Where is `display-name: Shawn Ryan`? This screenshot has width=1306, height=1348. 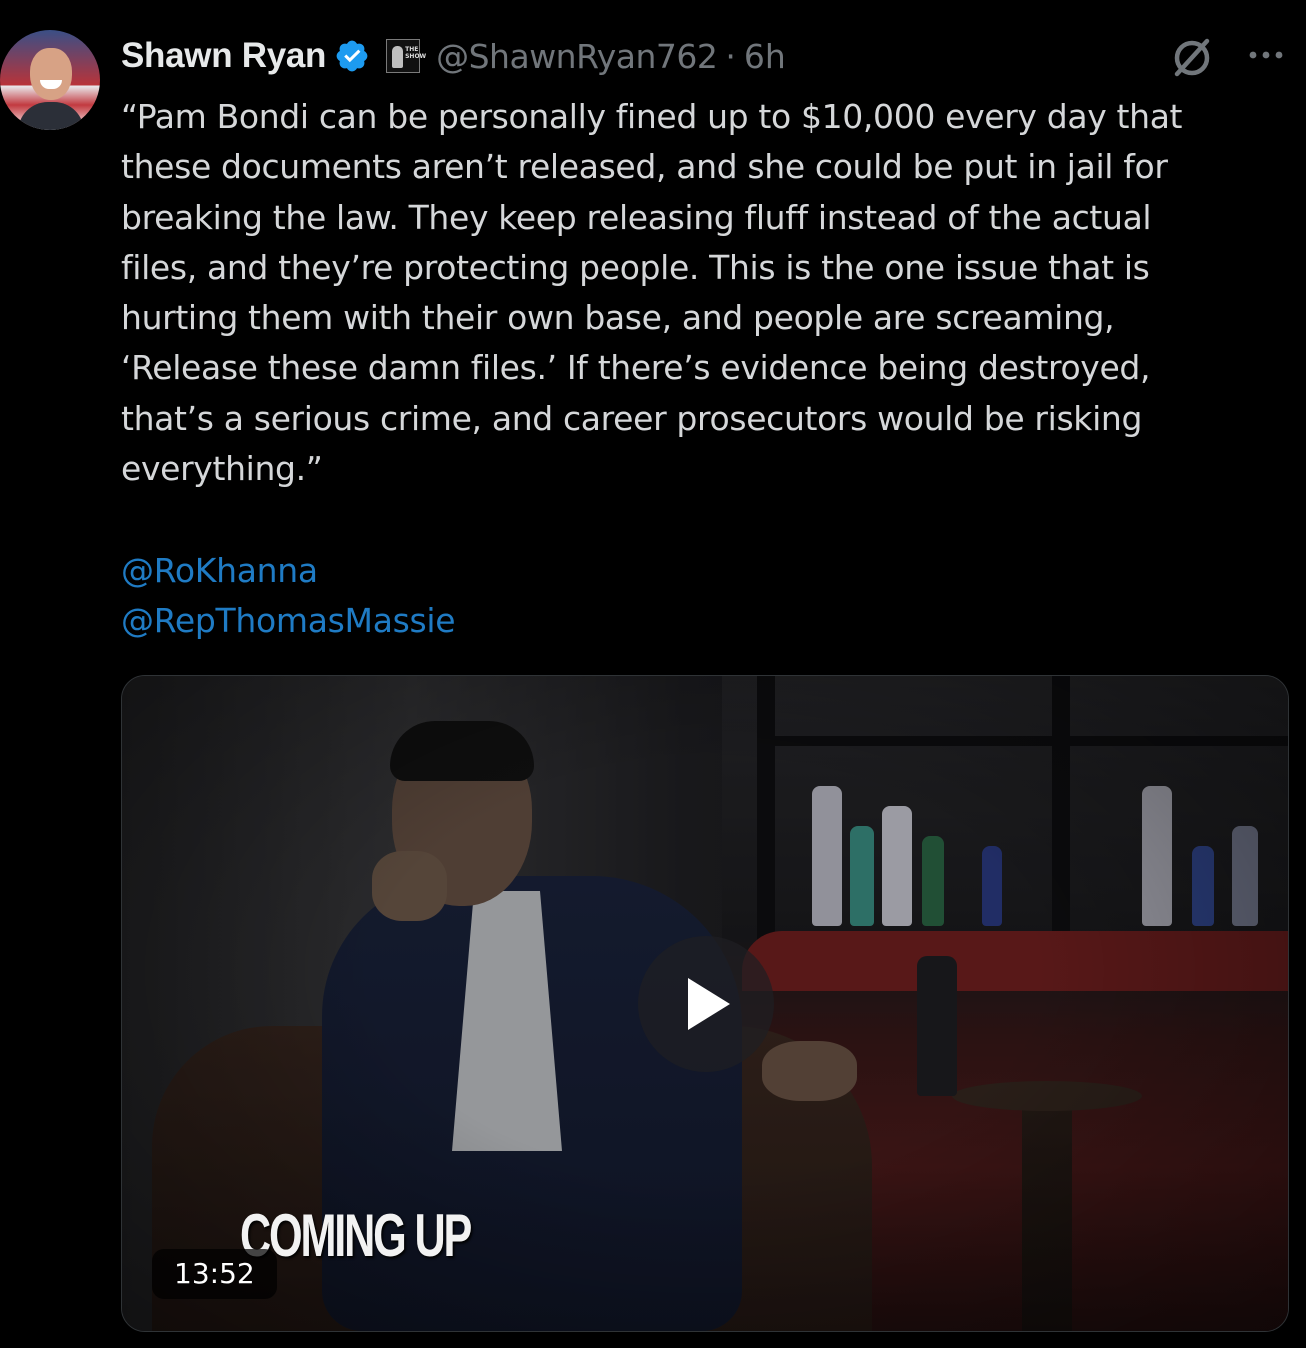
display-name: Shawn Ryan is located at coordinates (223, 56).